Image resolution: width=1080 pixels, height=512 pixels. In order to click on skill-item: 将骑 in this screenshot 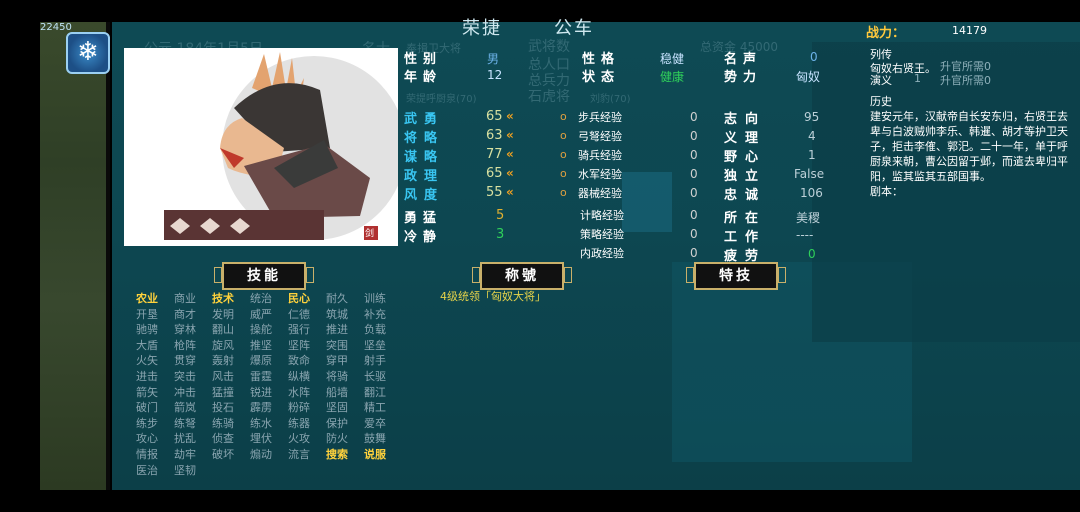, I will do `click(337, 376)`.